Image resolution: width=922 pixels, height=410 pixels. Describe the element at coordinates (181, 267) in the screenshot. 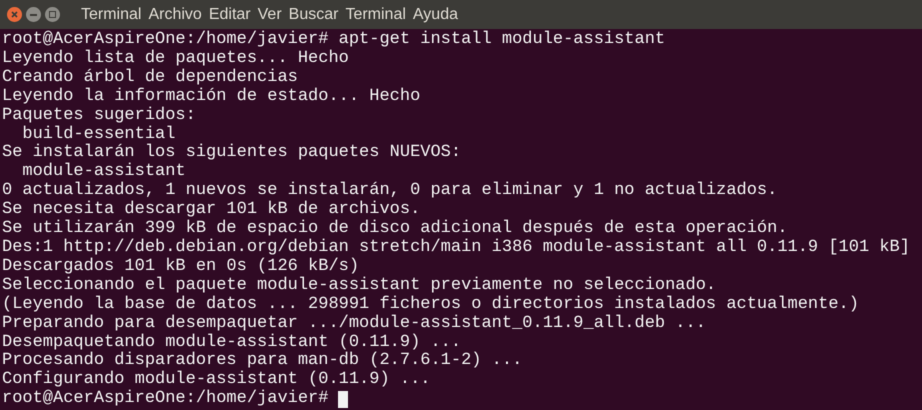

I see `output-line: Descargados 101 kB en 0s (126 kB/s)` at that location.